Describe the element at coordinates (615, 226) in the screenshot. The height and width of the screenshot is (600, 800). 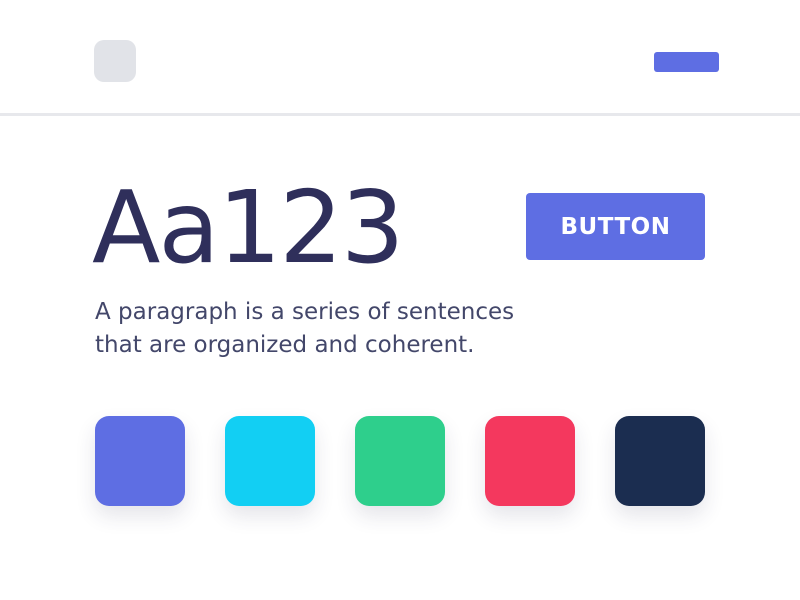
I see `primary-button: BUTTON` at that location.